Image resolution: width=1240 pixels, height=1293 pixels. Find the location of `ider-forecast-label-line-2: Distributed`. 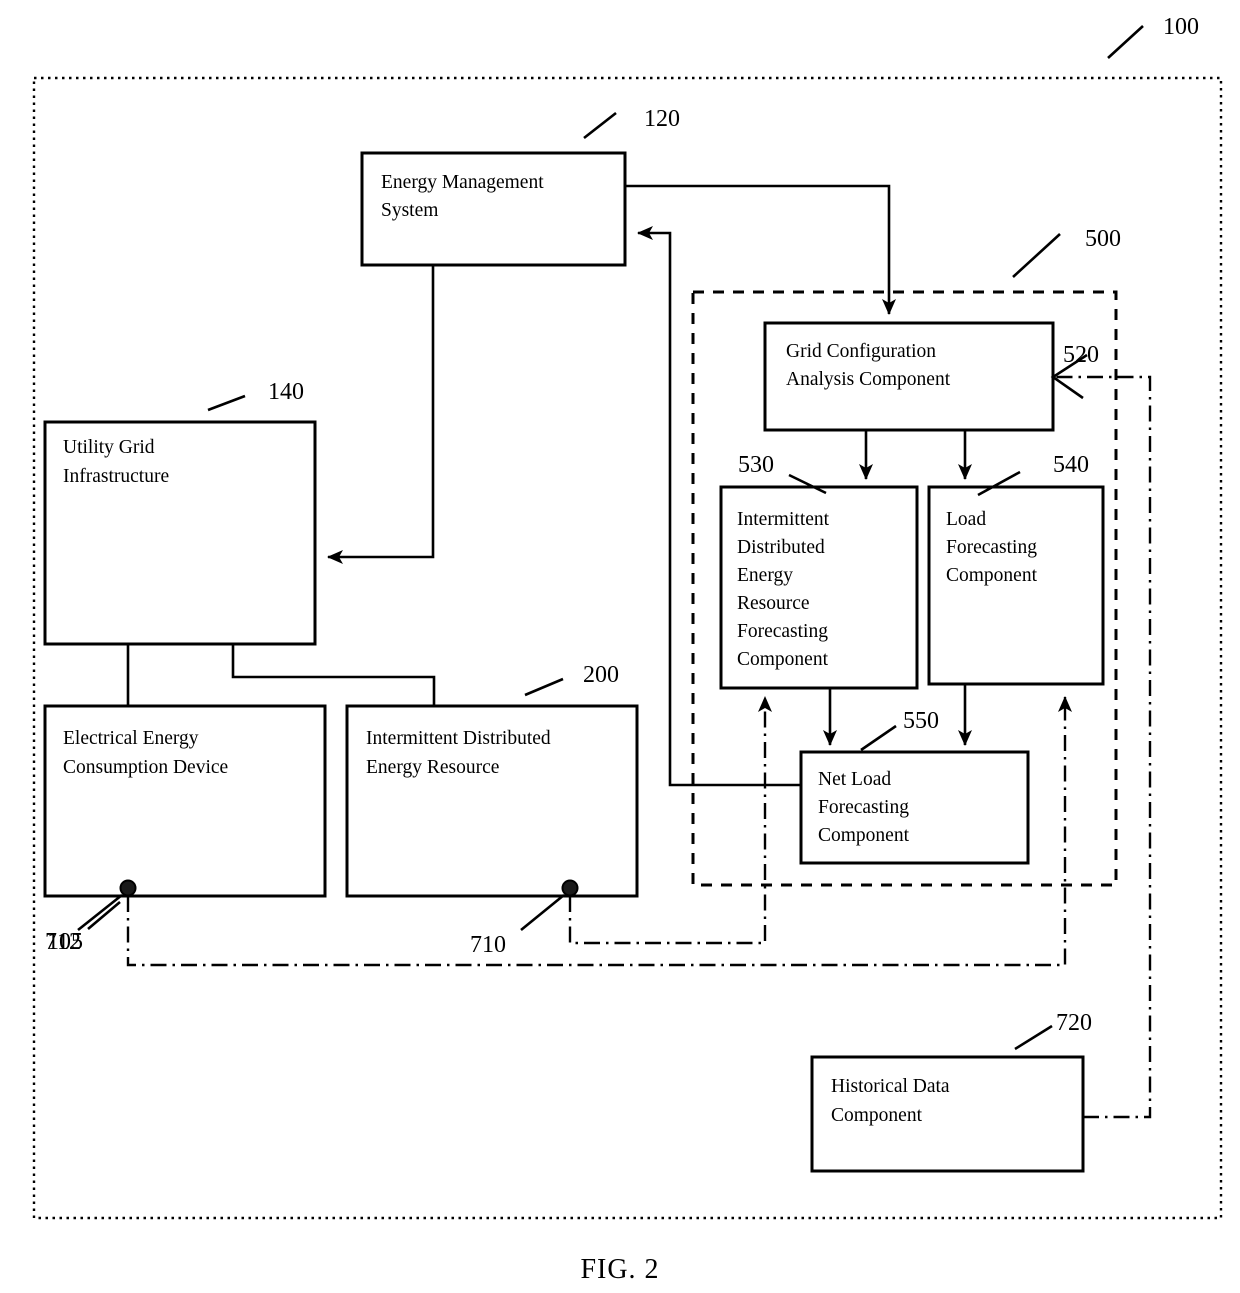

ider-forecast-label-line-2: Distributed is located at coordinates (781, 547).